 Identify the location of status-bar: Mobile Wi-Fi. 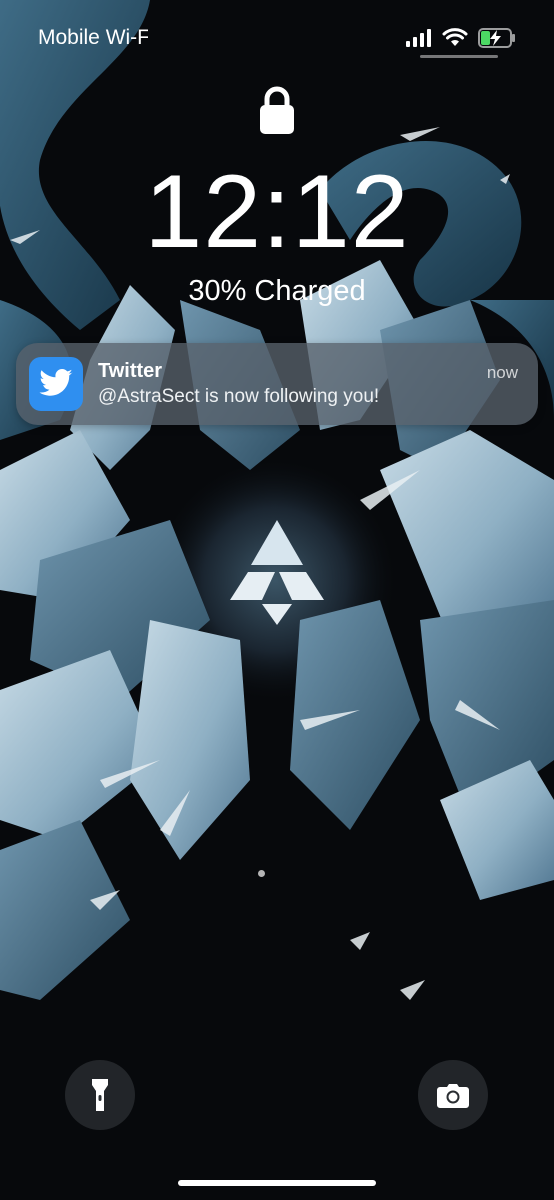
(277, 30).